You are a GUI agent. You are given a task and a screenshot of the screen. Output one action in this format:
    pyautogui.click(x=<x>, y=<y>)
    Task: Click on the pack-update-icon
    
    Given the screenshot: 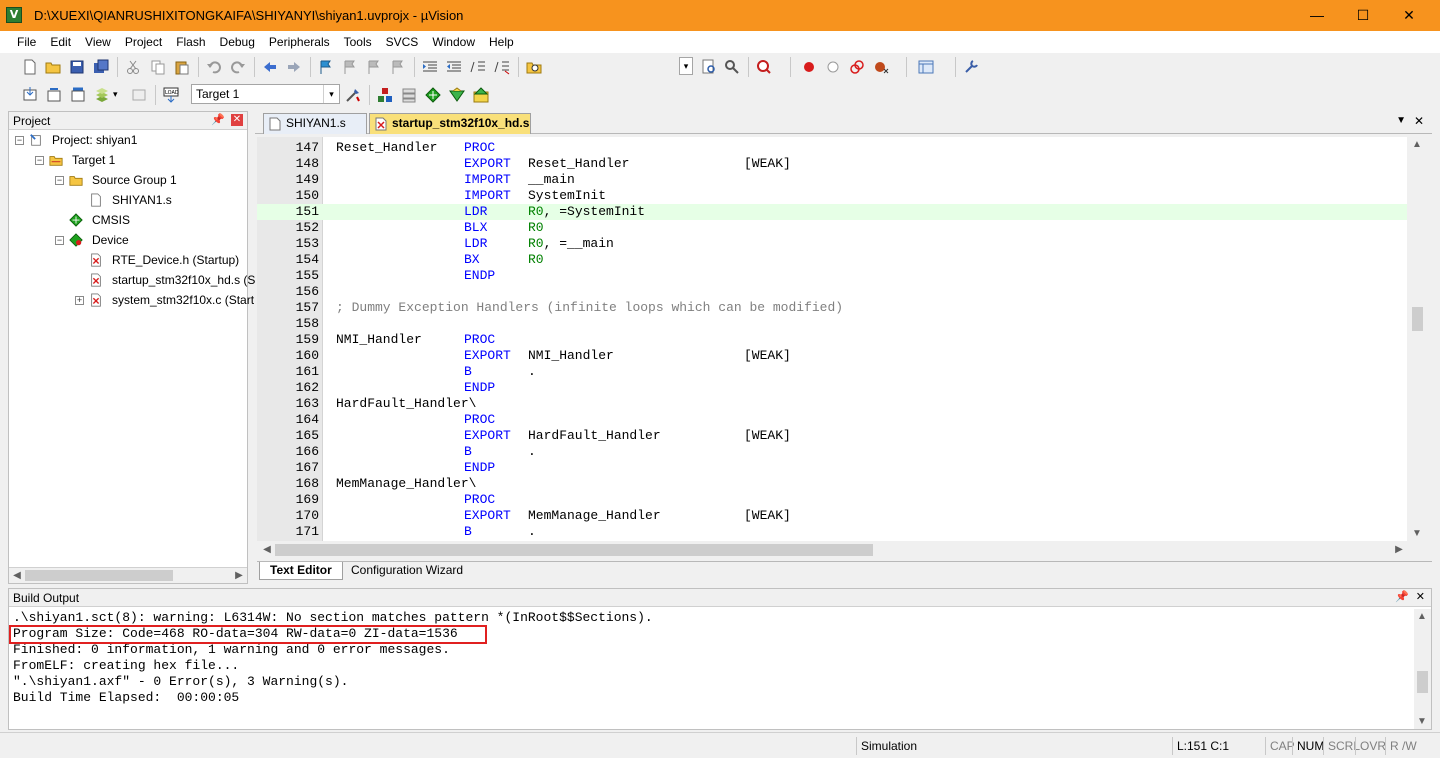 What is the action you would take?
    pyautogui.click(x=481, y=95)
    